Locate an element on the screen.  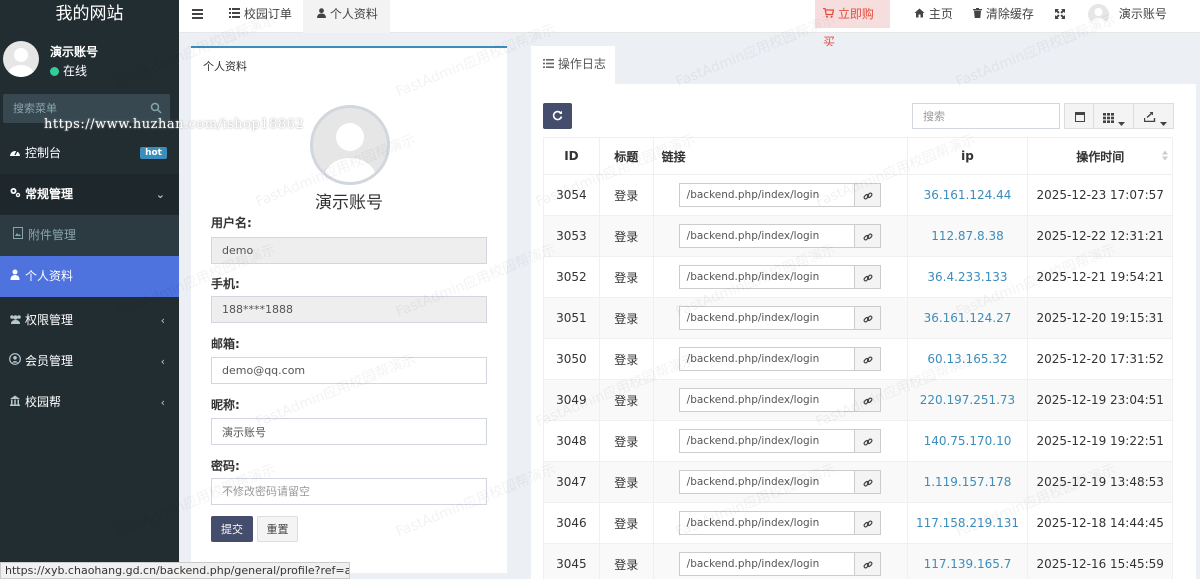
buy-now-button: 立即购买 is located at coordinates (852, 24).